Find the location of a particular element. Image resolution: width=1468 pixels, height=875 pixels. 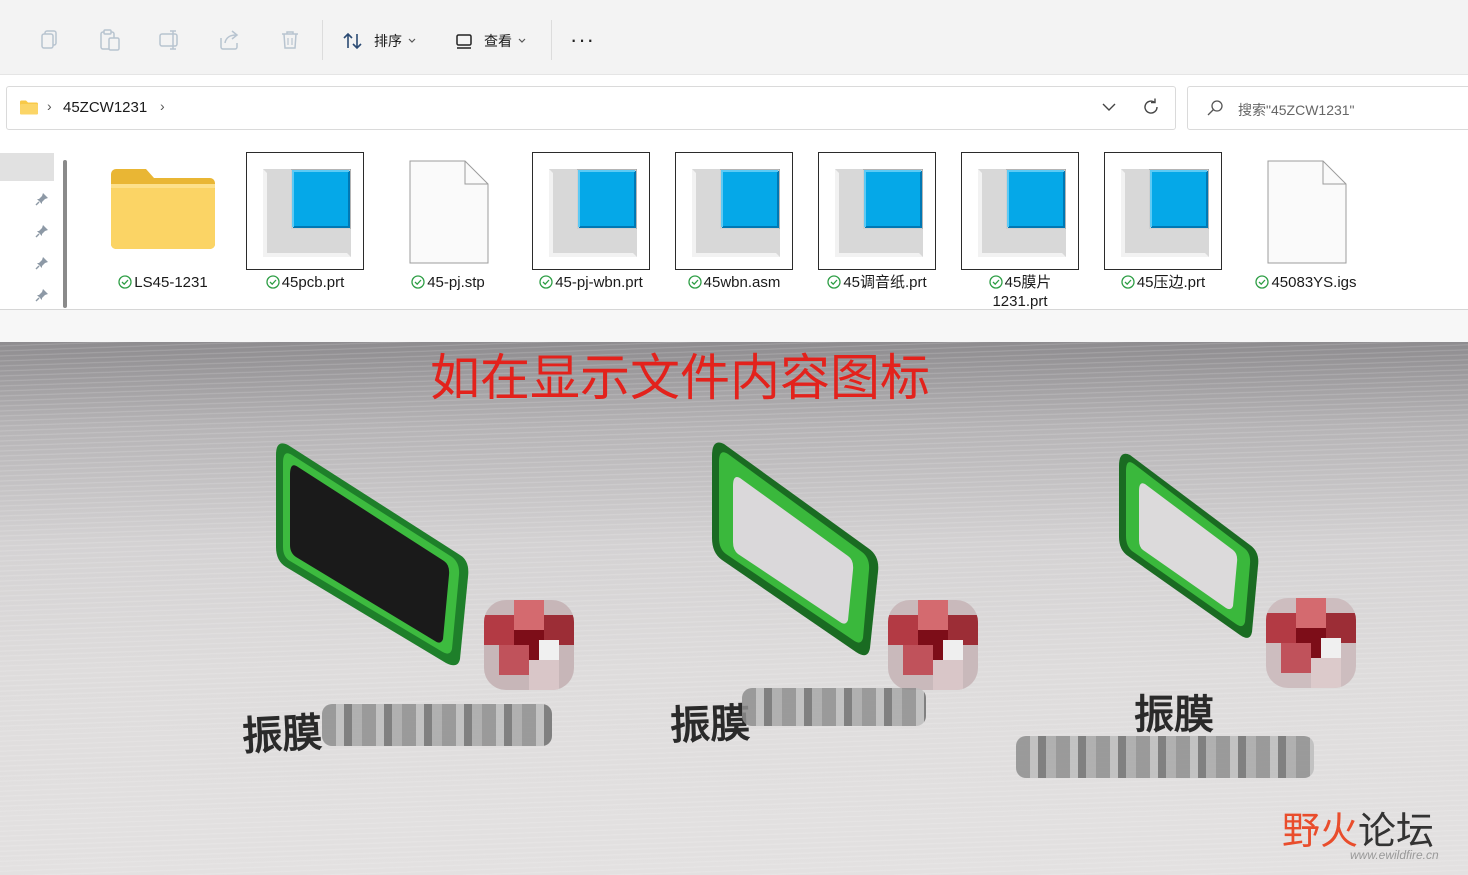

sort-button: 排序 is located at coordinates (379, 41).